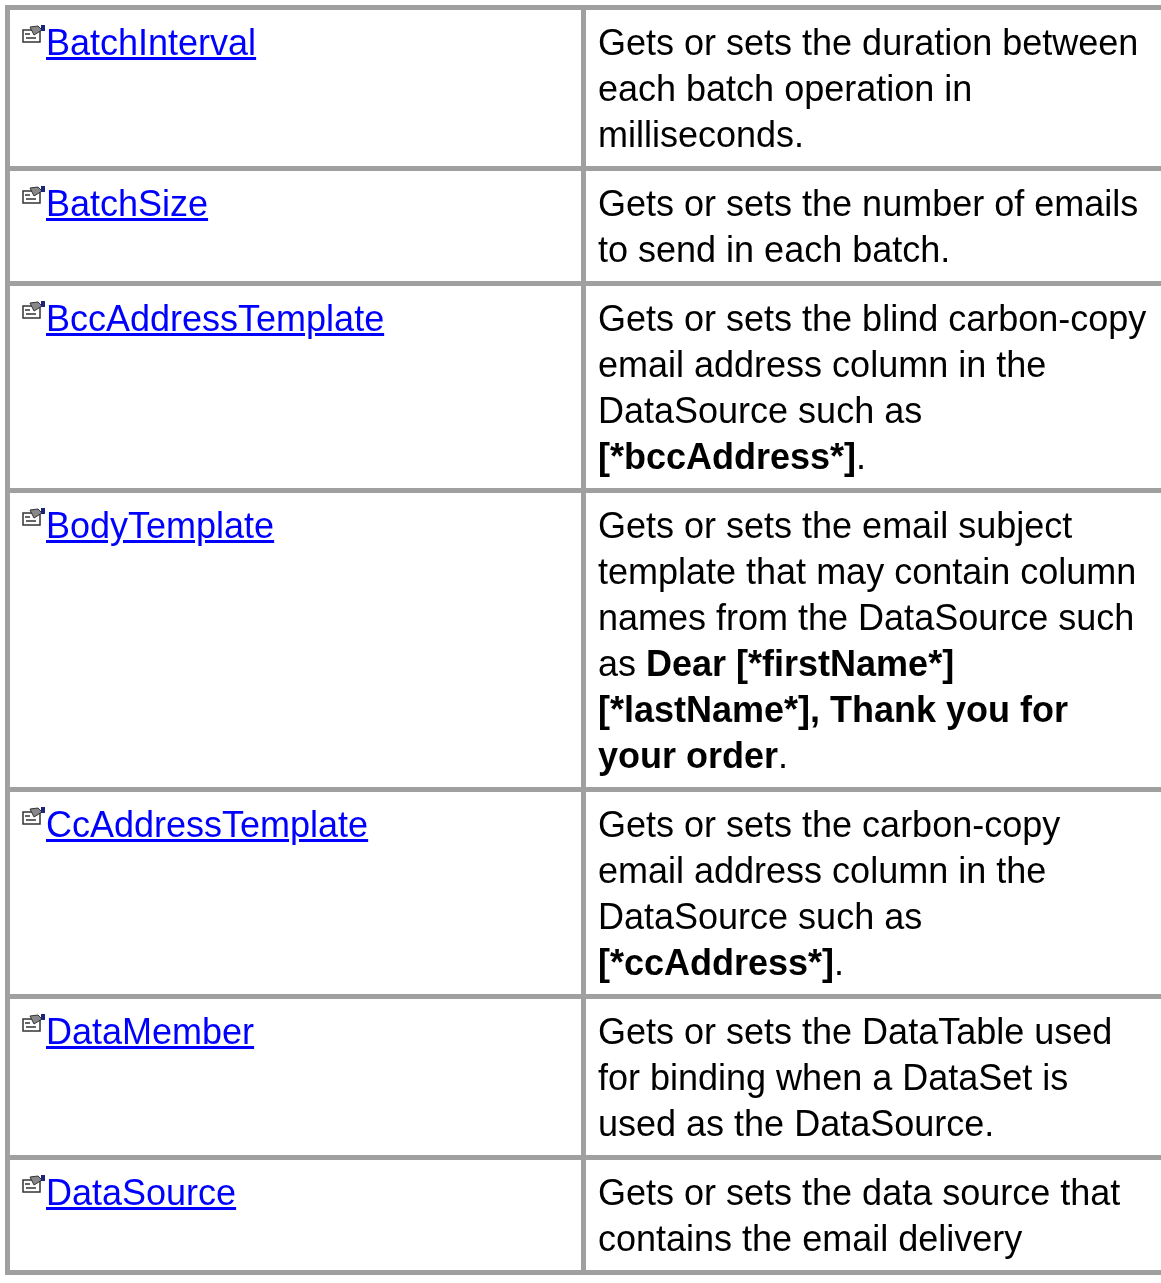  What do you see at coordinates (215, 318) in the screenshot?
I see `property-link: BccAddressTemplate` at bounding box center [215, 318].